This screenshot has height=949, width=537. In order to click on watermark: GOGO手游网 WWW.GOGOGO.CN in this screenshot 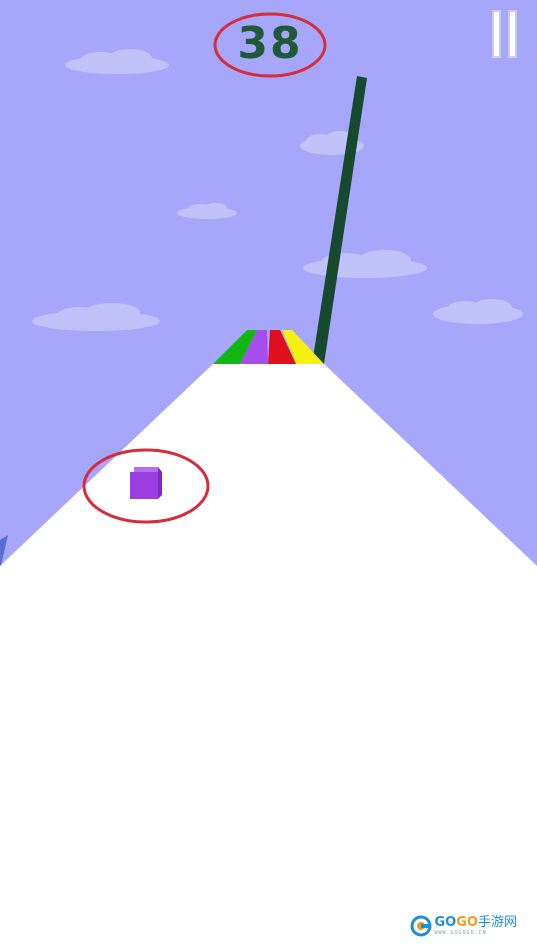, I will do `click(463, 926)`.